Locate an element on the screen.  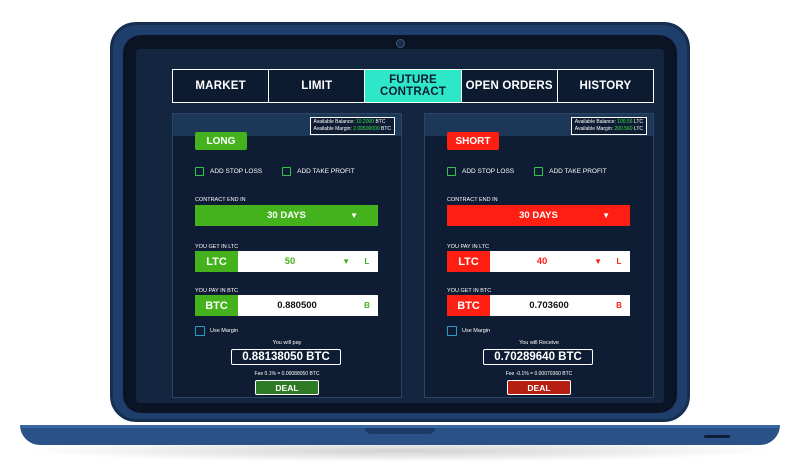
ltc-amount-field: LTC 50 ▼ L is located at coordinates (286, 261).